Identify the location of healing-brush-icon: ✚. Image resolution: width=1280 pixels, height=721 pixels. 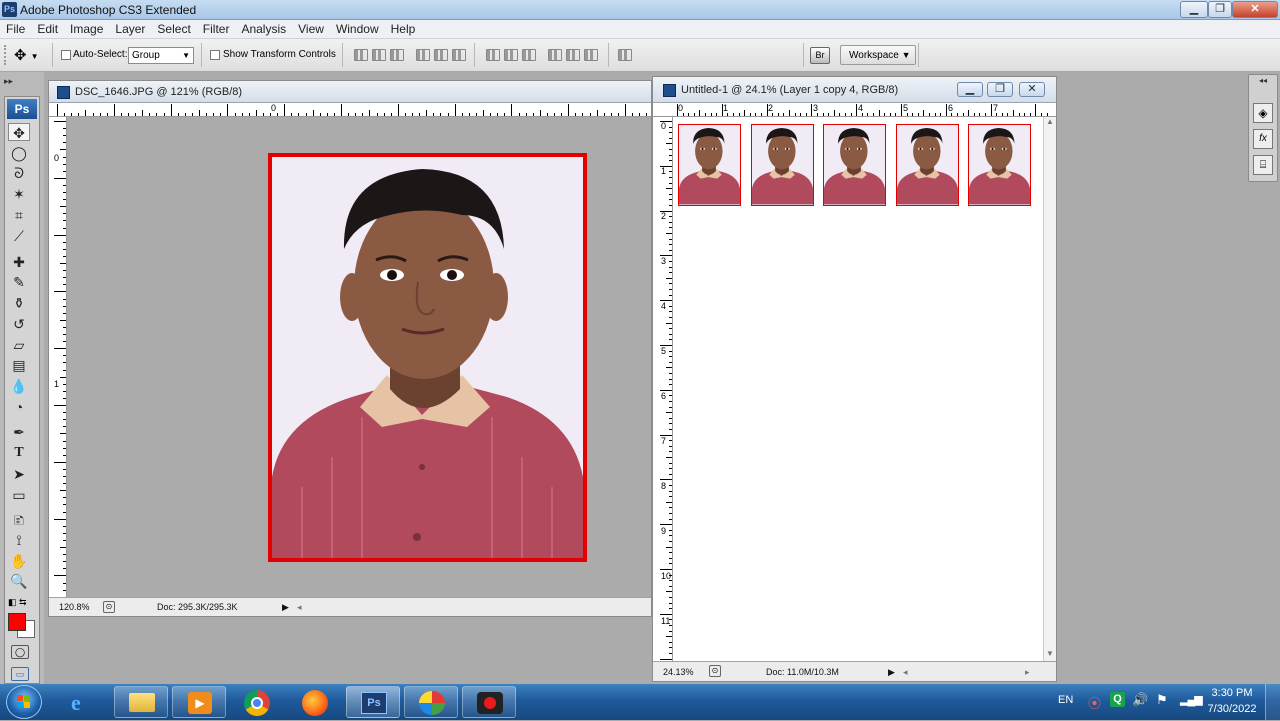
(19, 262).